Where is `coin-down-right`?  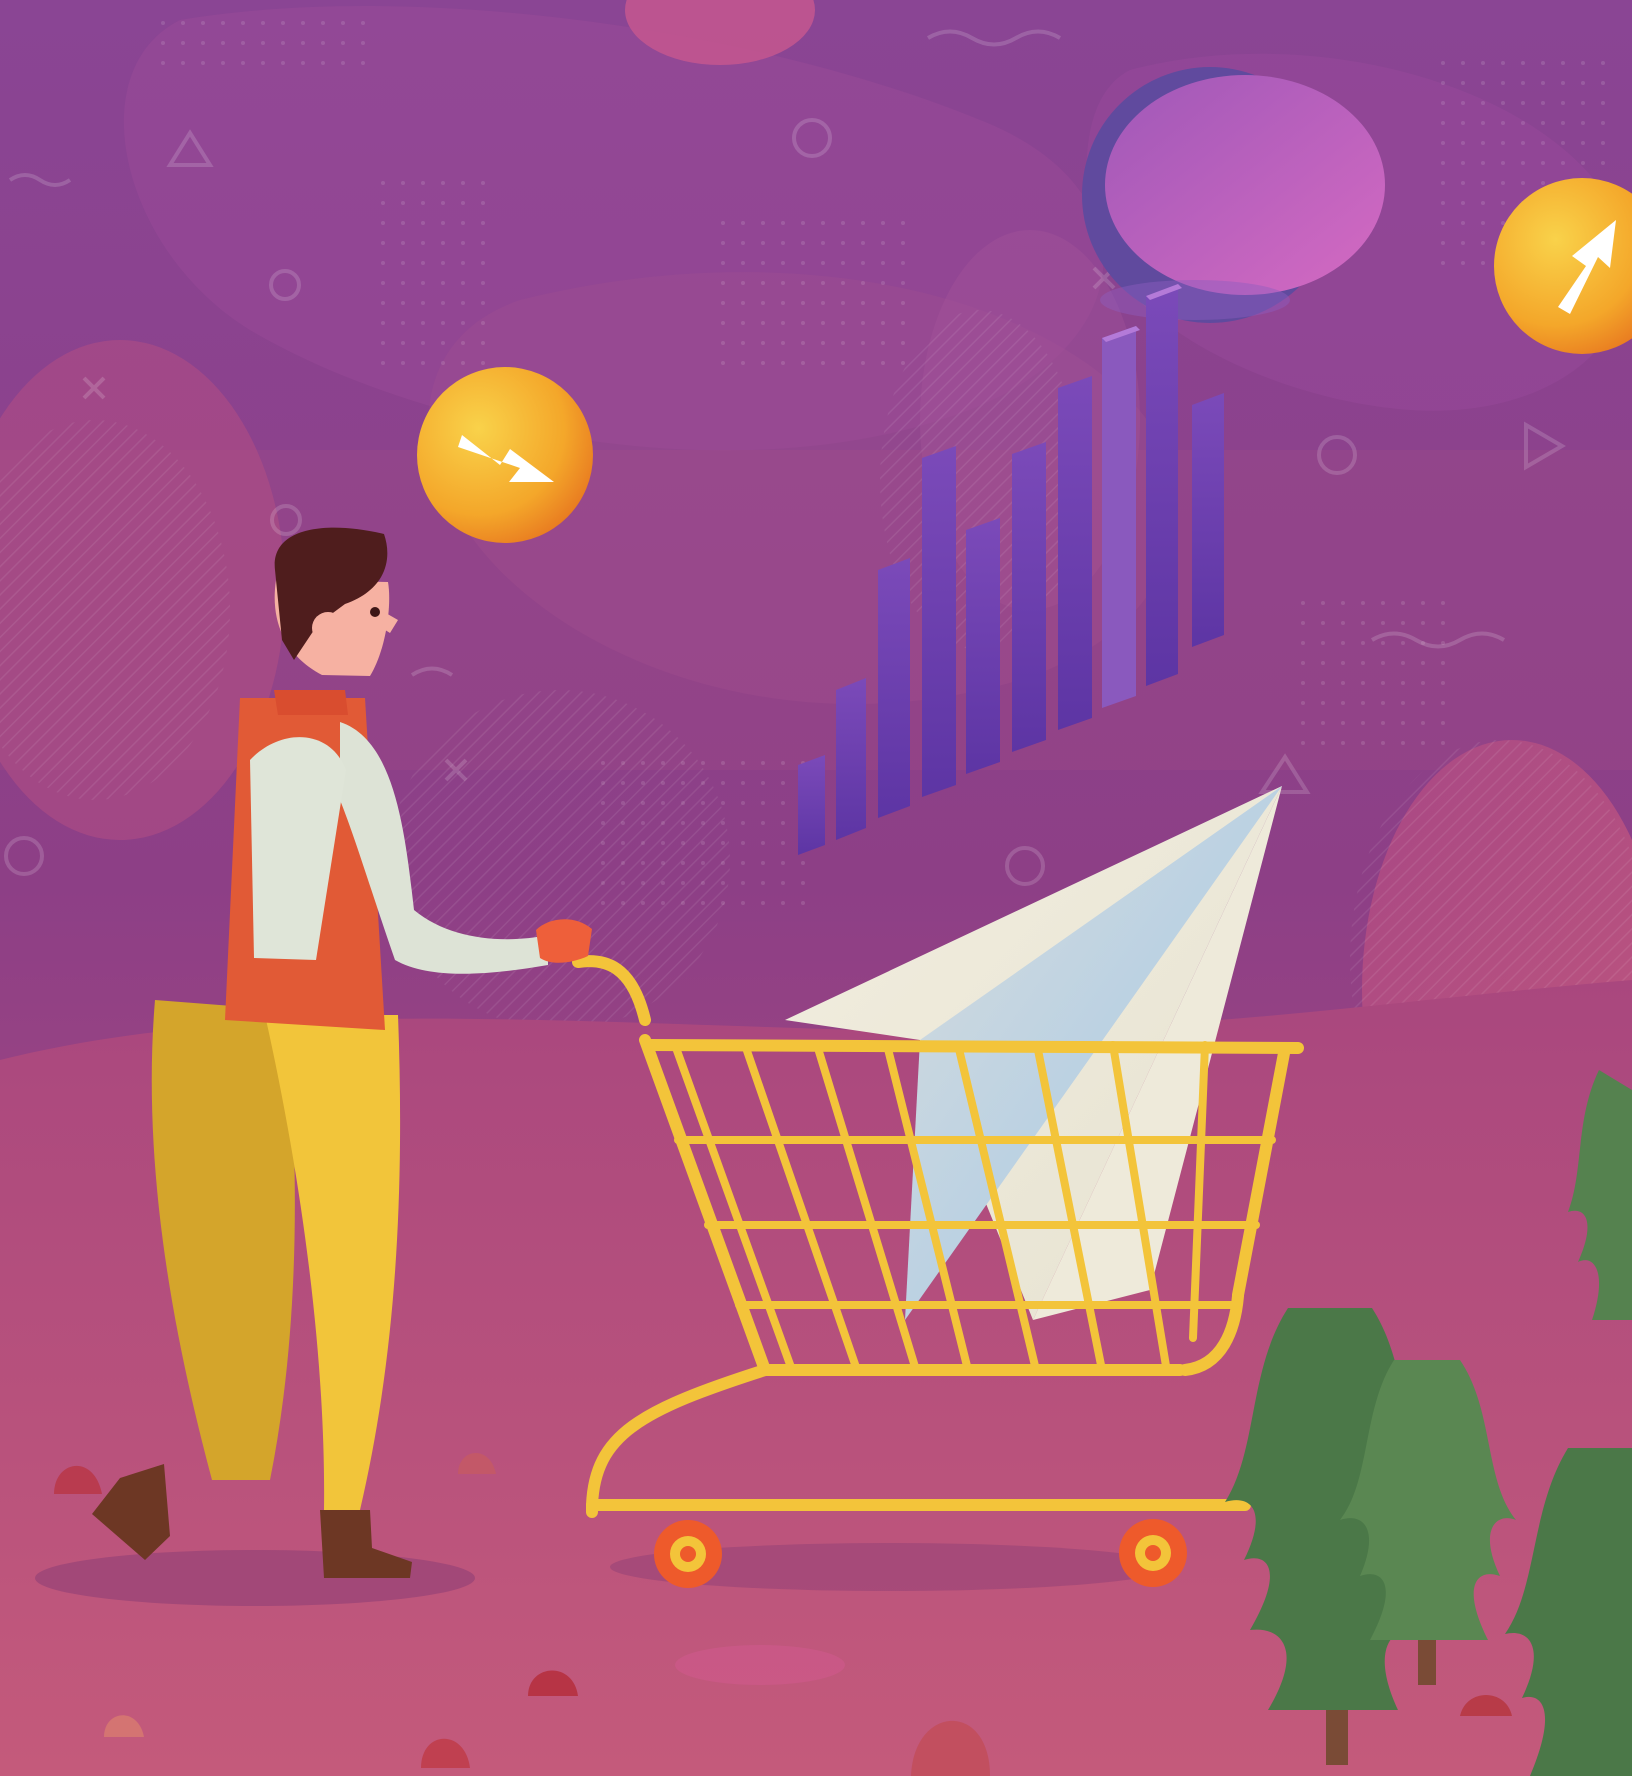
coin-down-right is located at coordinates (505, 455).